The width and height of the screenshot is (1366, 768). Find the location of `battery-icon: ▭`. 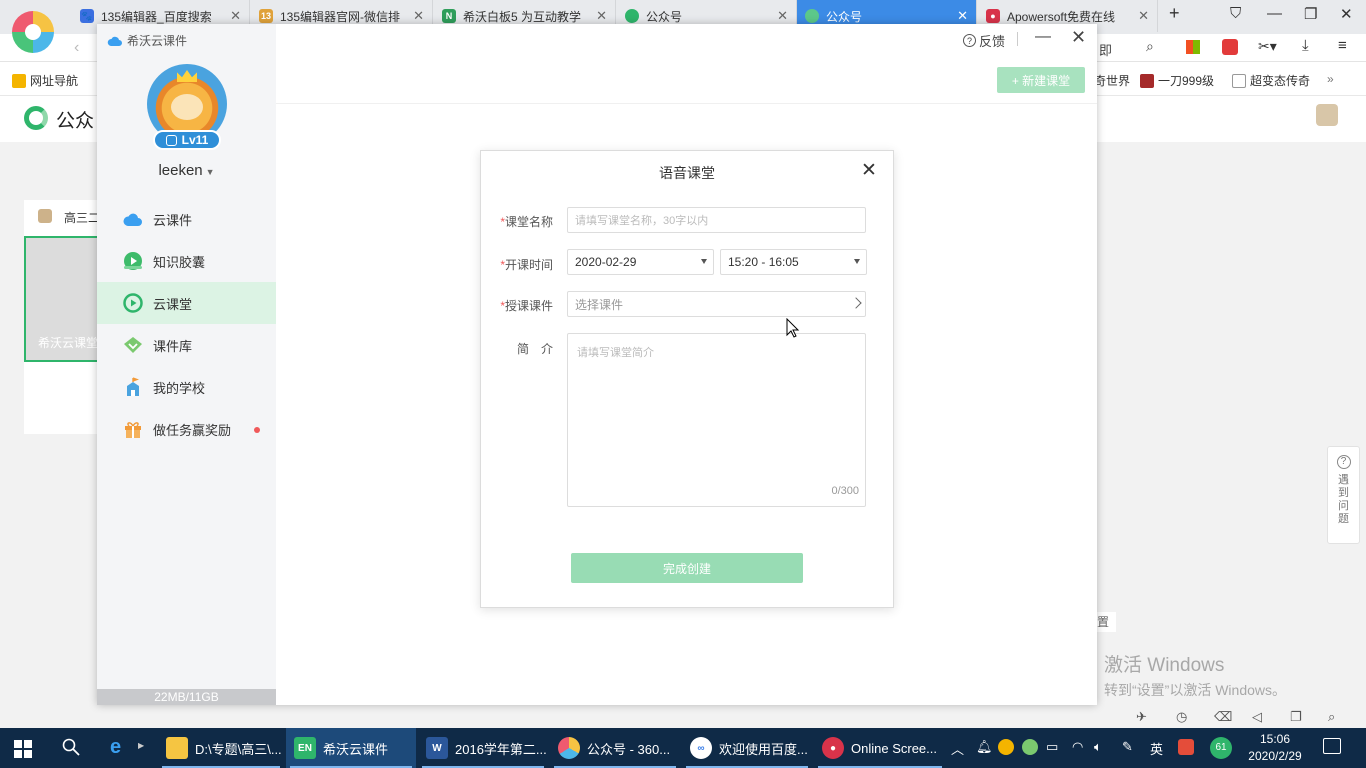

battery-icon: ▭ is located at coordinates (1052, 747).